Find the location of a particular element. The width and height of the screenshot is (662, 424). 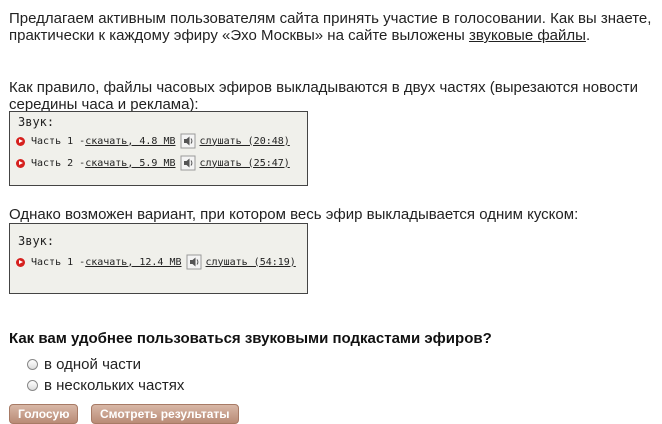

poll-option-label: в нескольких частях is located at coordinates (114, 385).